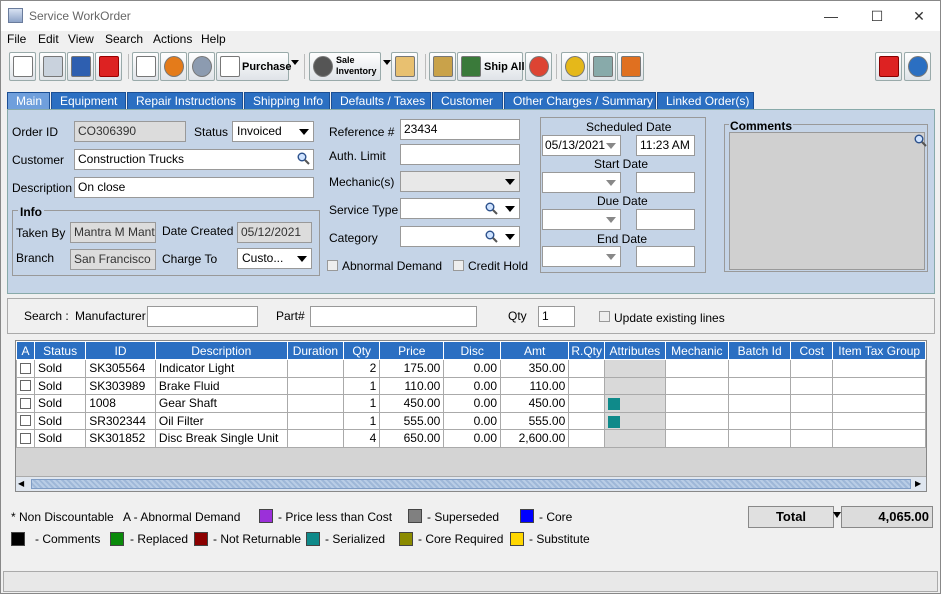  I want to click on col-status: Status, so click(60, 350).